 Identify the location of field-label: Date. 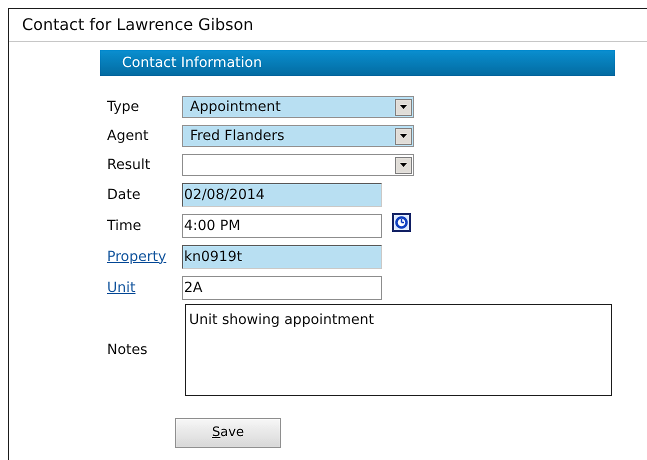
(124, 195).